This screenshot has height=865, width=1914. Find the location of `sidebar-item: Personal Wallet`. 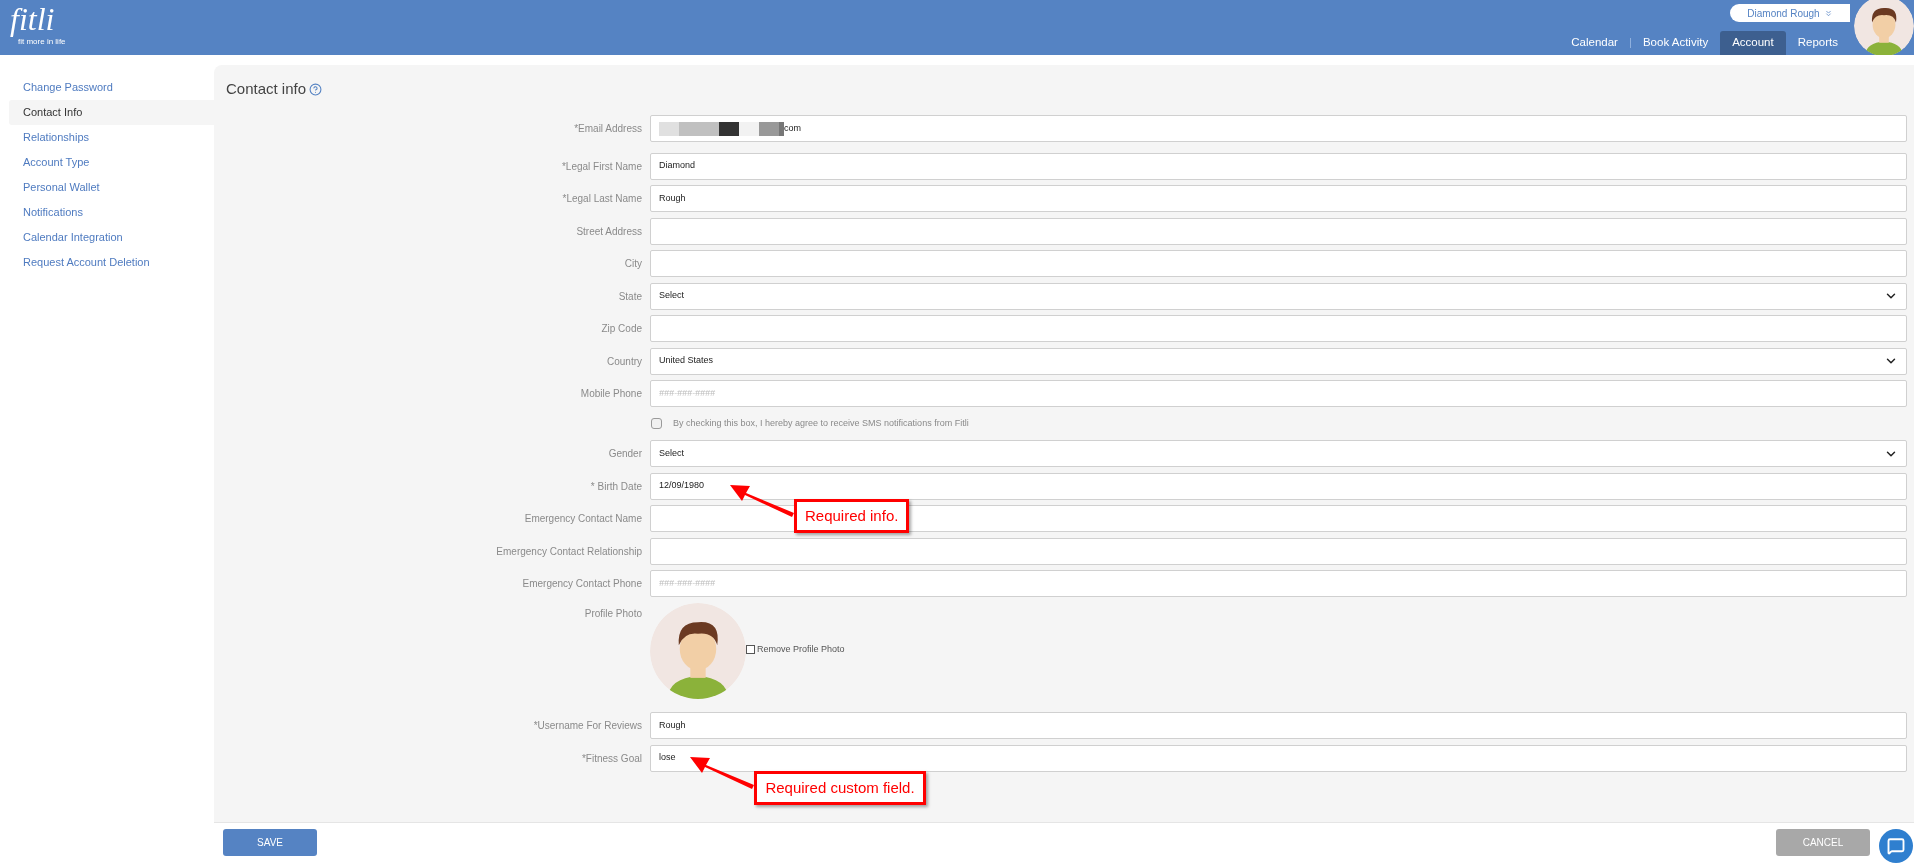

sidebar-item: Personal Wallet is located at coordinates (111, 187).